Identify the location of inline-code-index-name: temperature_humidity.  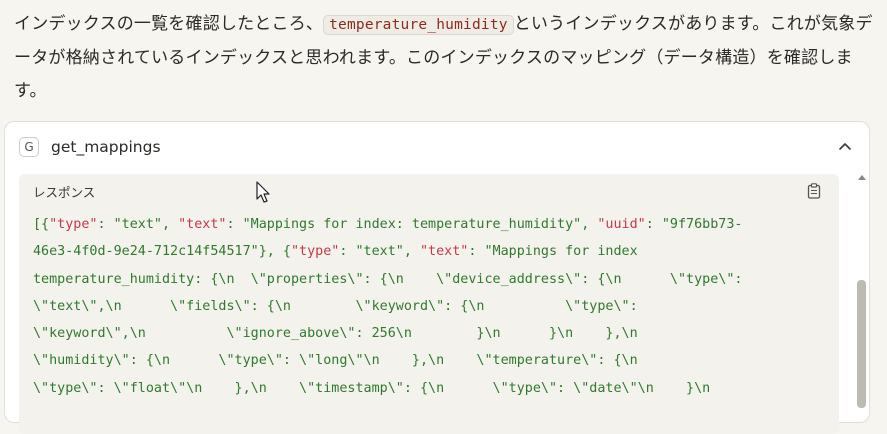
(418, 25).